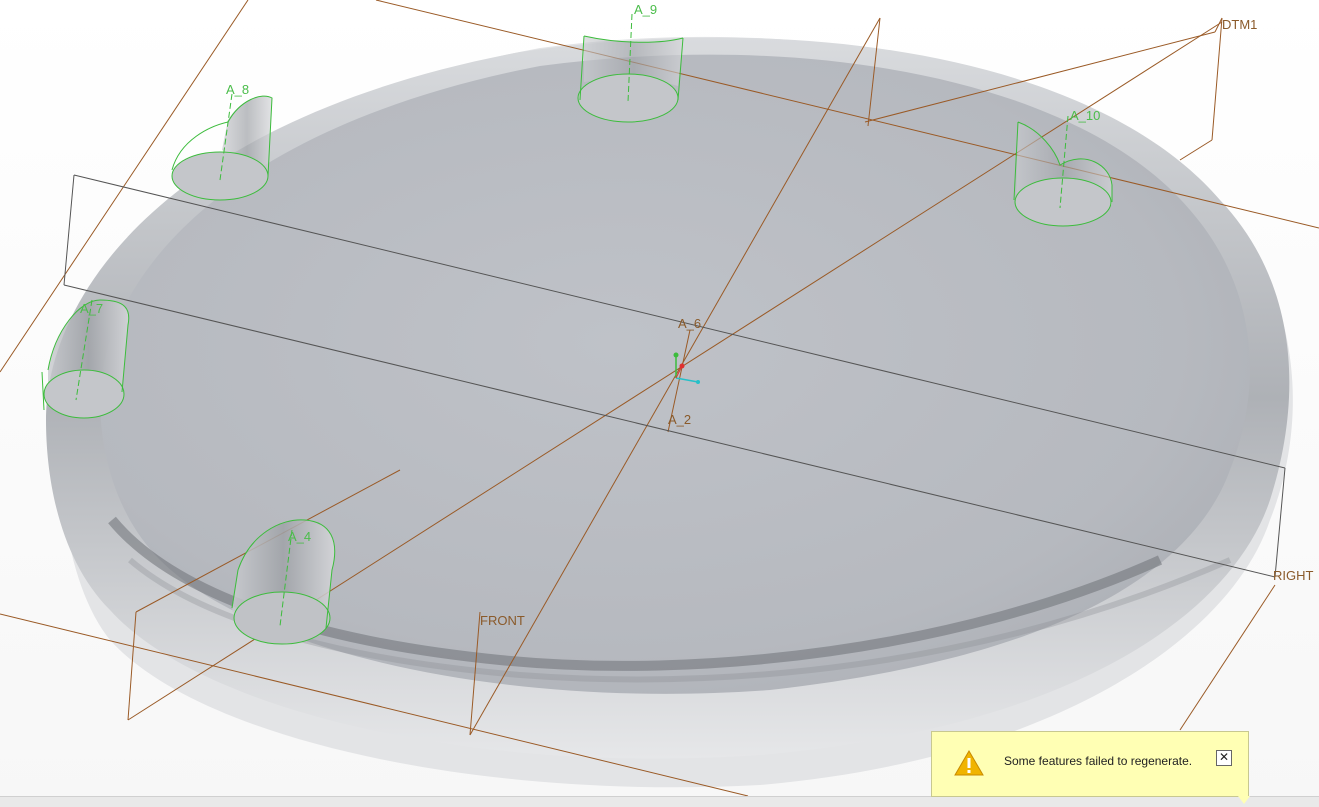 Image resolution: width=1319 pixels, height=807 pixels. I want to click on popup-pointer, so click(1244, 800).